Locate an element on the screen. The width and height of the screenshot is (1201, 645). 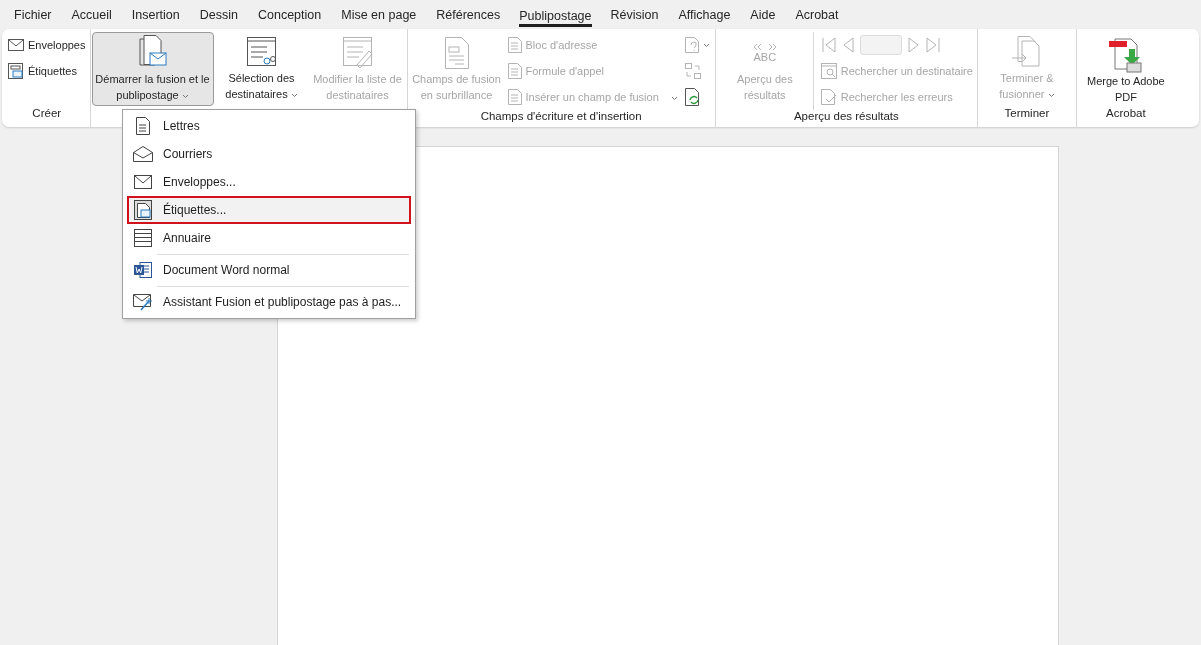
group-label: Terminer is located at coordinates (1027, 114).